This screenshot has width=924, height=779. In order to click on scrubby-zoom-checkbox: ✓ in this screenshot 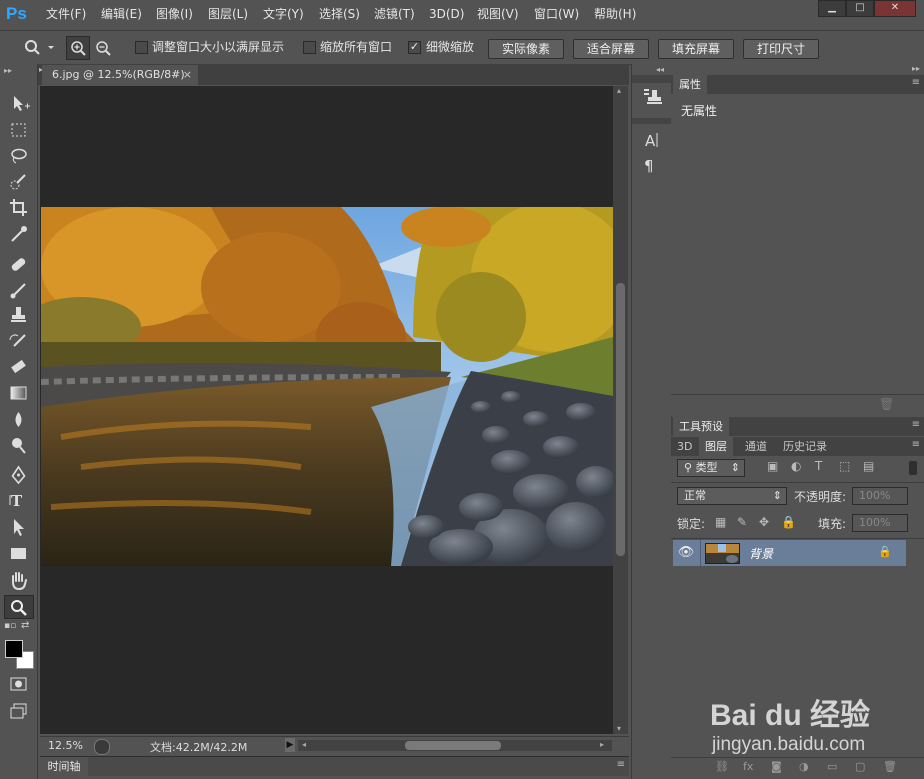, I will do `click(414, 47)`.